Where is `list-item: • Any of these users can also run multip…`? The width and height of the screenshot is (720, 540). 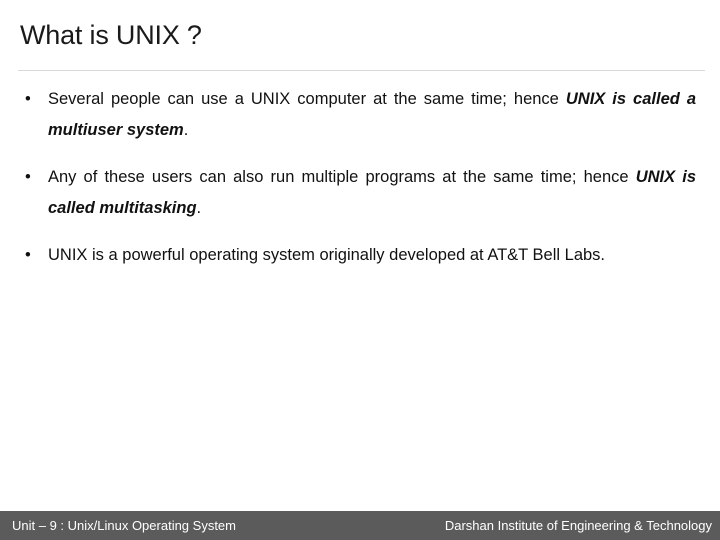
list-item: • Any of these users can also run multip… is located at coordinates (357, 193).